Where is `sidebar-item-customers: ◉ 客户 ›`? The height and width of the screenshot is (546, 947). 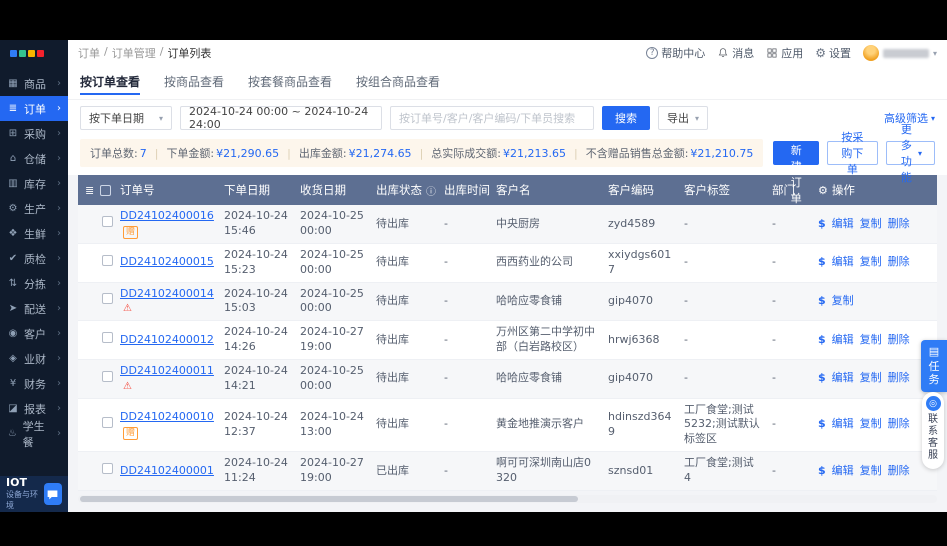
sidebar-item-customers: ◉ 客户 › is located at coordinates (34, 333).